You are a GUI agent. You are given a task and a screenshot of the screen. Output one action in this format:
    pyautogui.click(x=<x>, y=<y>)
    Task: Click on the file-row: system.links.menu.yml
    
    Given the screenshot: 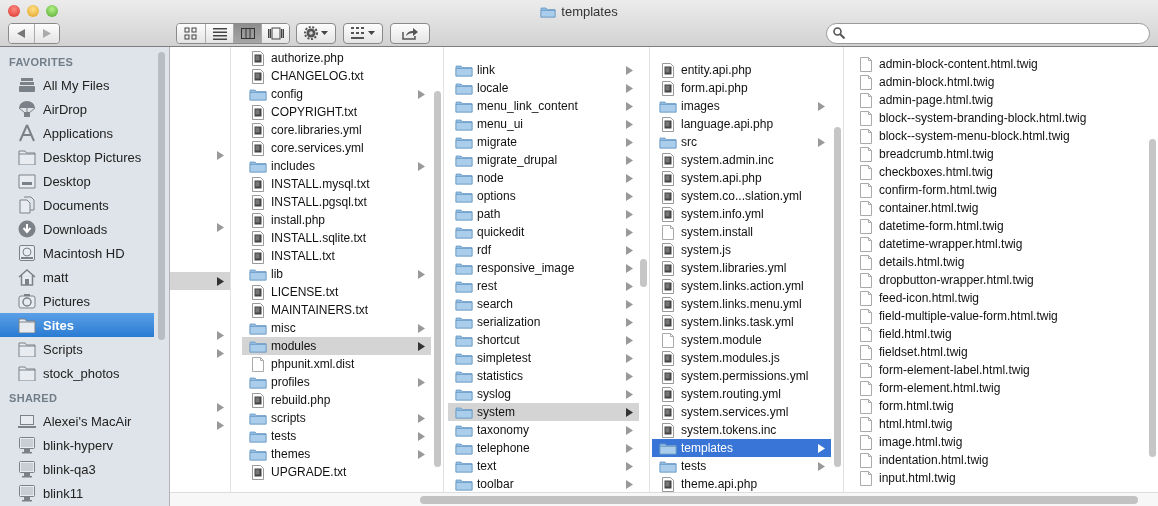 What is the action you would take?
    pyautogui.click(x=741, y=304)
    